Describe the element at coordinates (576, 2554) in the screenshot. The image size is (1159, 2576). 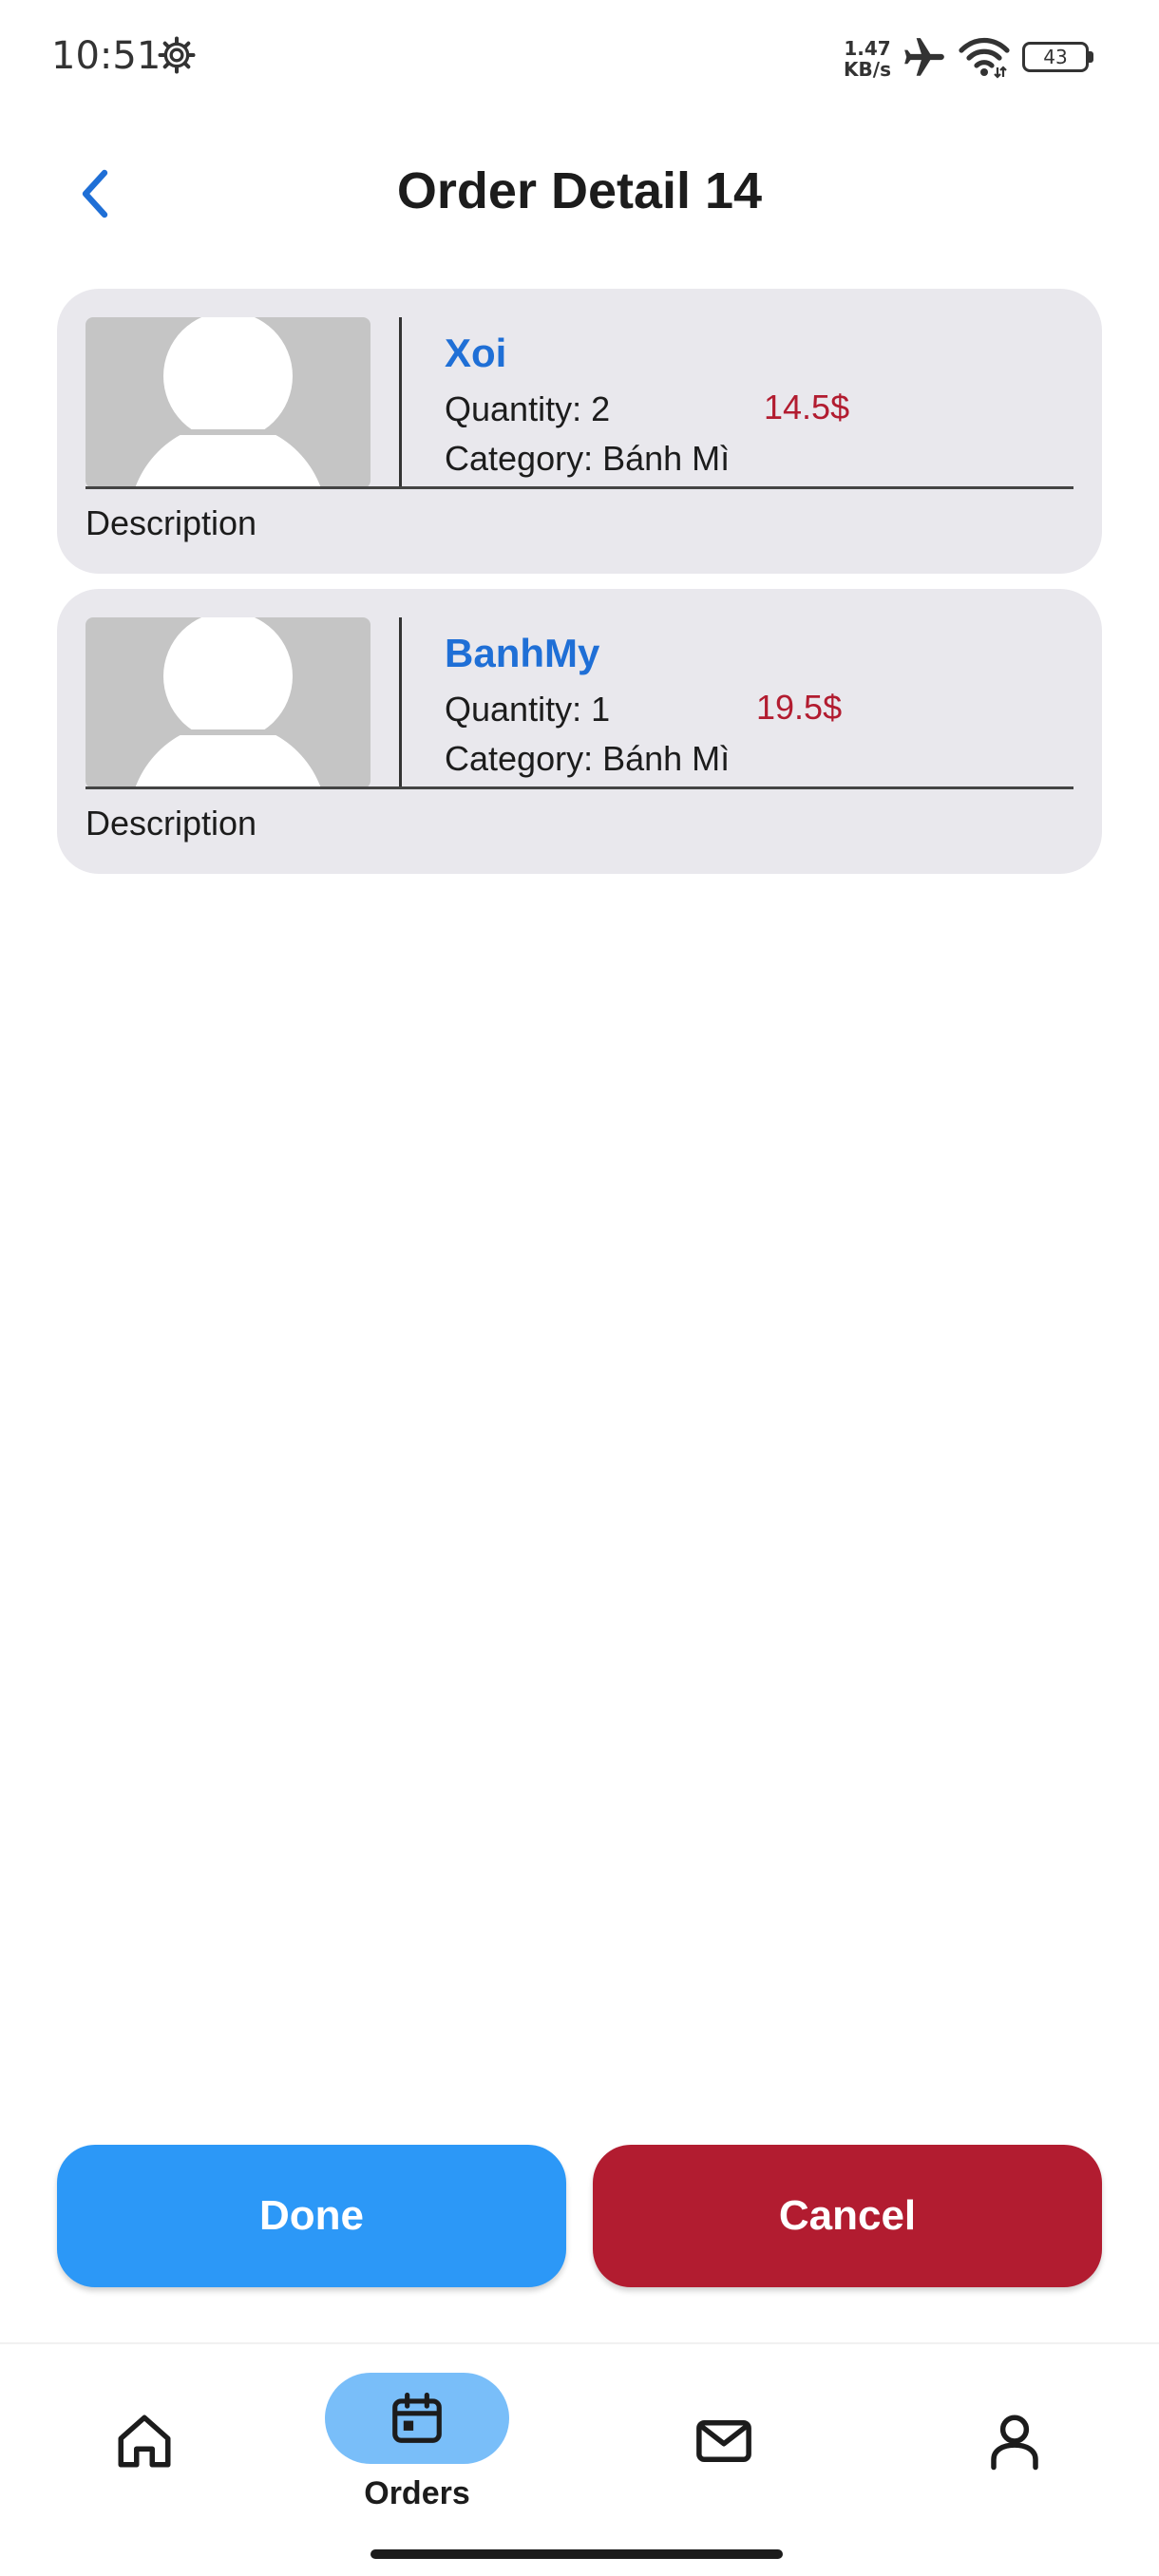
I see `home-indicator` at that location.